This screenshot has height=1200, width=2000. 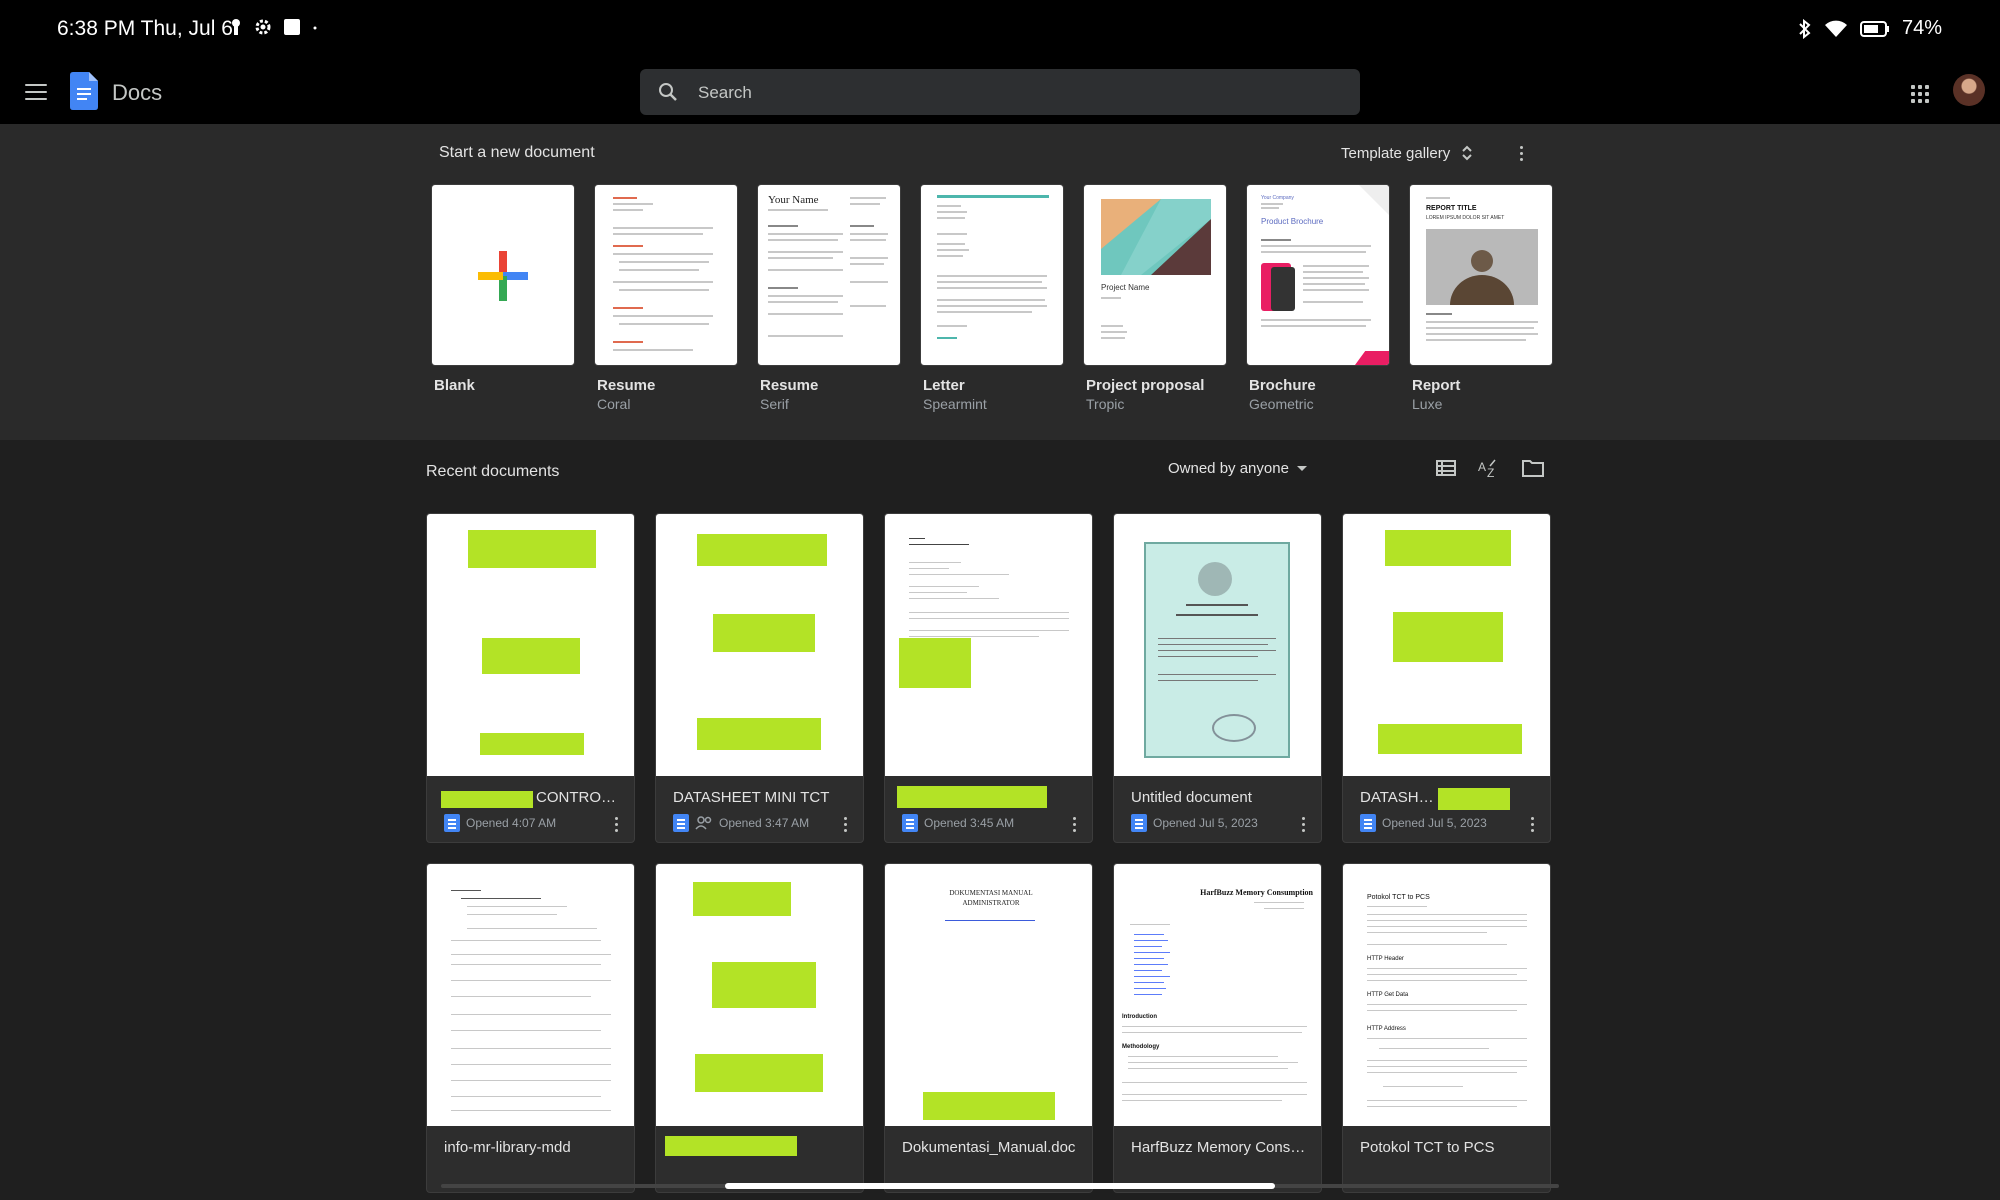 What do you see at coordinates (989, 1147) in the screenshot?
I see `doc-title: Dokumentasi_Manual.doc` at bounding box center [989, 1147].